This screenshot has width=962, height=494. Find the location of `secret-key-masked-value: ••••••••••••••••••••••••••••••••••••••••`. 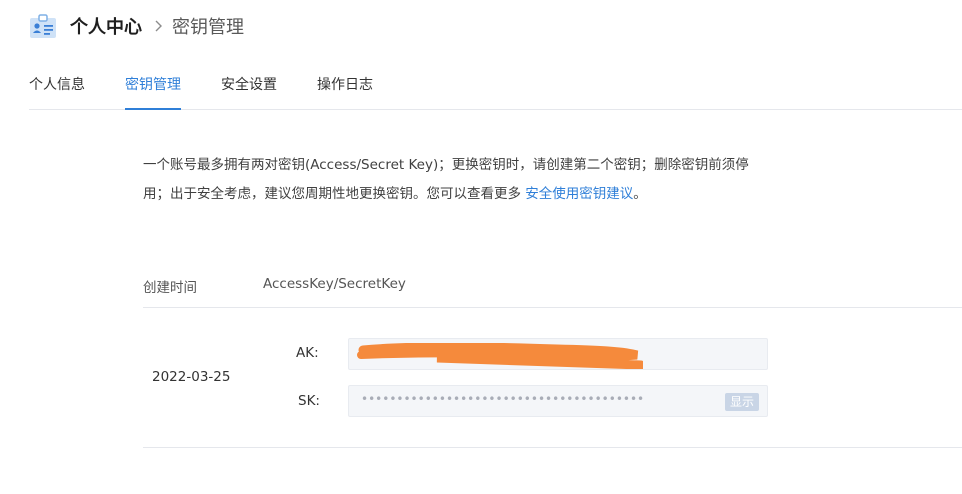

secret-key-masked-value: •••••••••••••••••••••••••••••••••••••••• is located at coordinates (503, 399).